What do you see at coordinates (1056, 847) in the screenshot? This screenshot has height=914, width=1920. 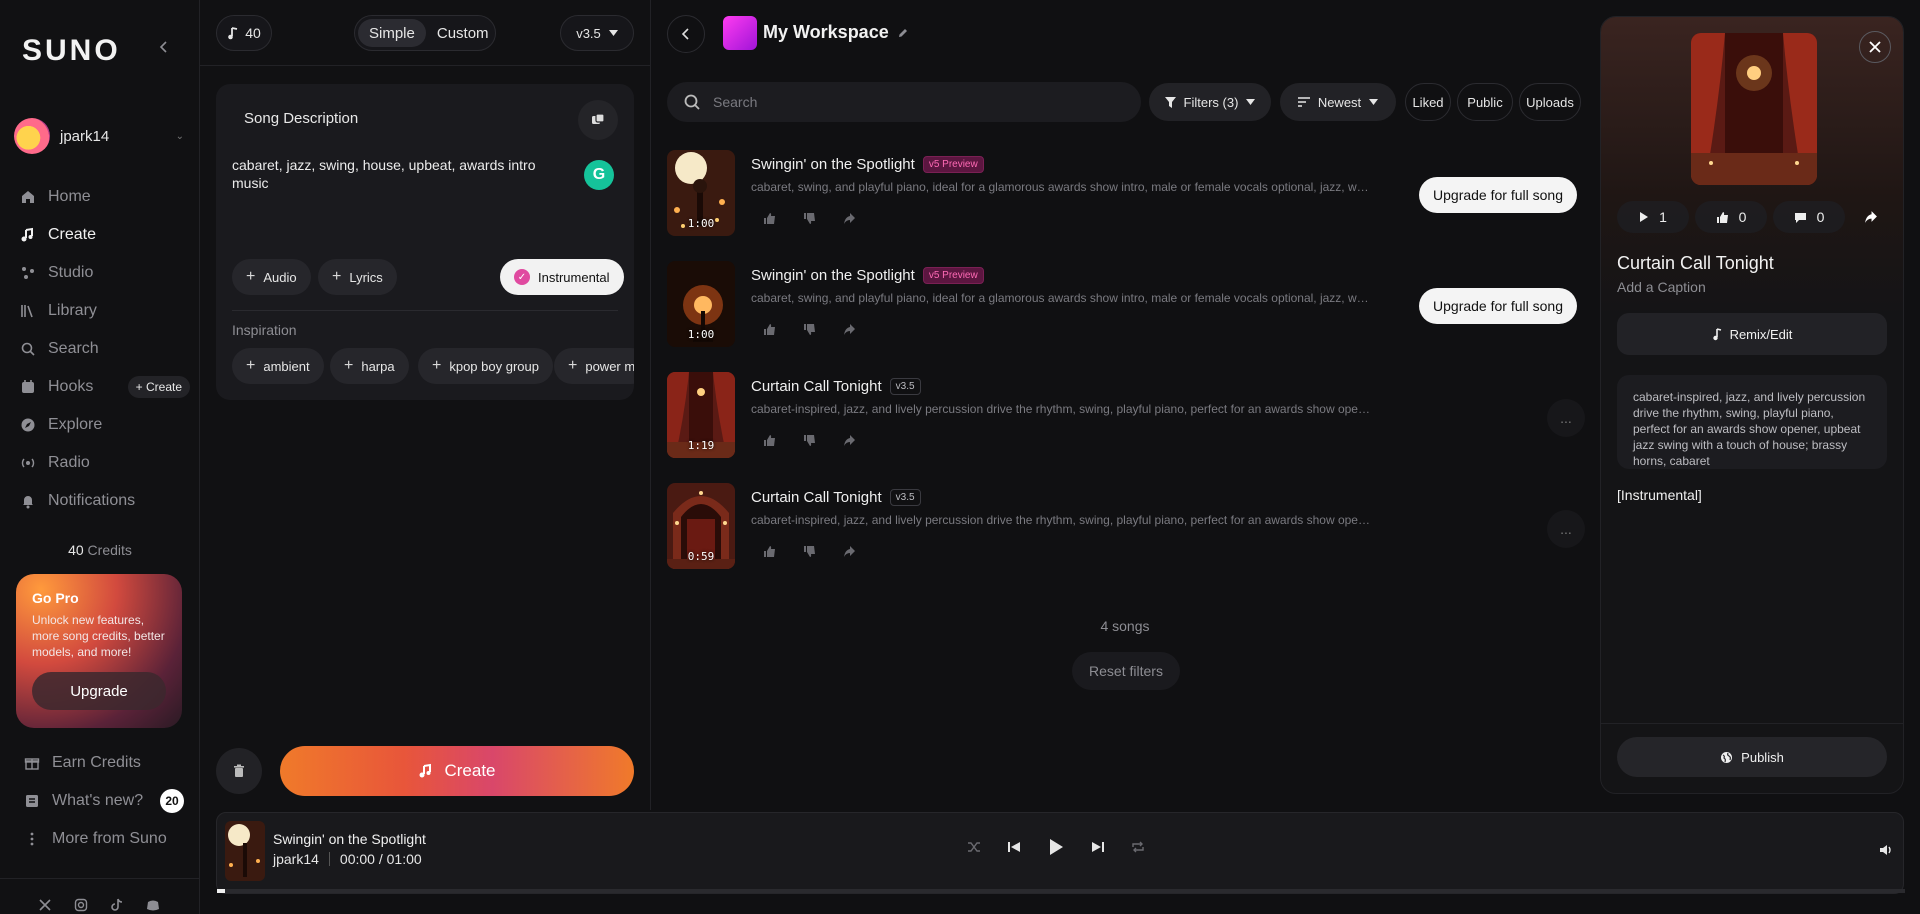 I see `play-icon` at bounding box center [1056, 847].